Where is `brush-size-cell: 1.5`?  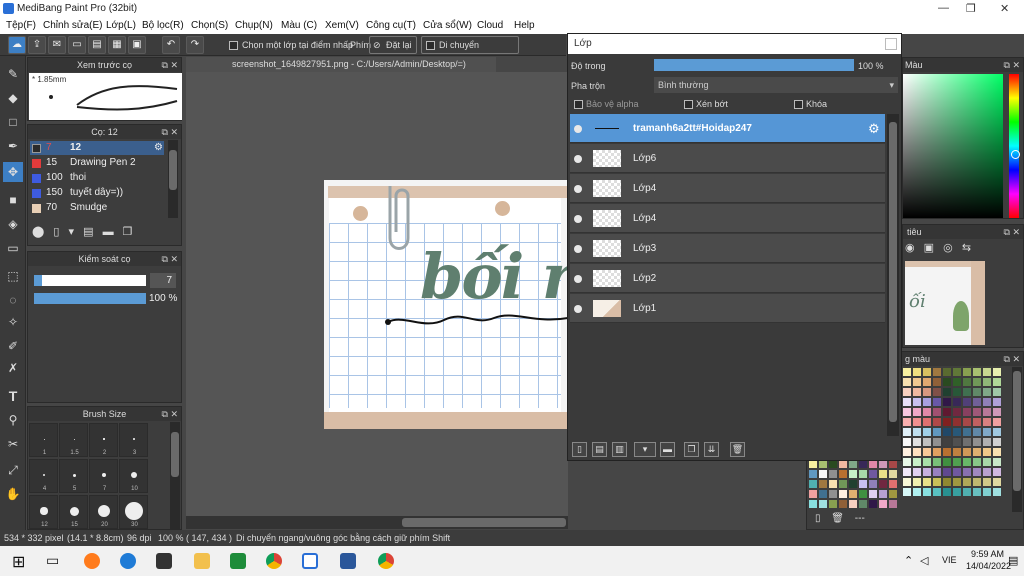
brush-size-cell: 1.5 is located at coordinates (73, 440).